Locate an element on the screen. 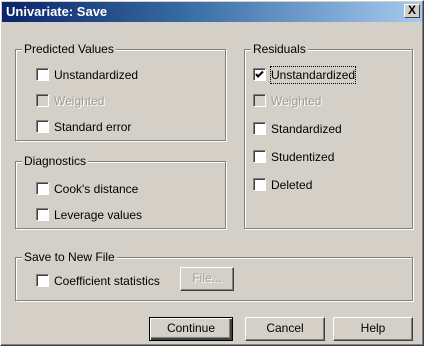 The image size is (436, 356). leverage-values-label: Leverage values is located at coordinates (98, 215).